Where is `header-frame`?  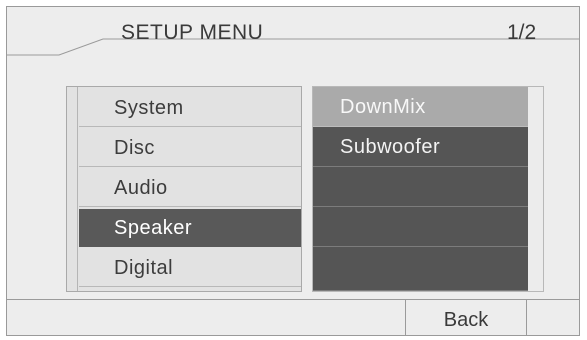 header-frame is located at coordinates (293, 47).